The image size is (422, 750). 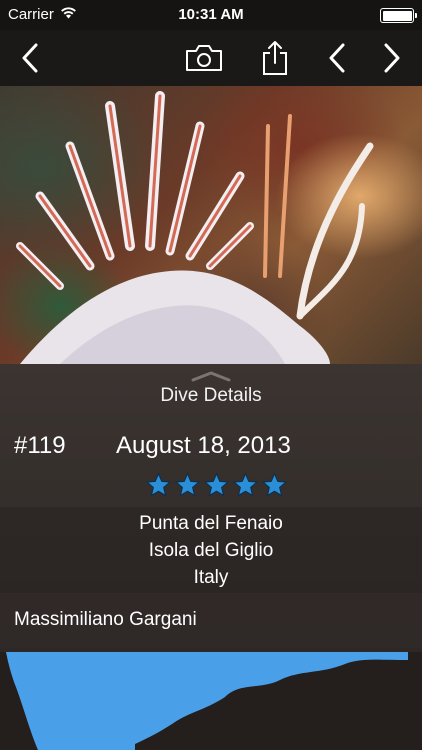 I want to click on dive-profile-chart, so click(x=204, y=701).